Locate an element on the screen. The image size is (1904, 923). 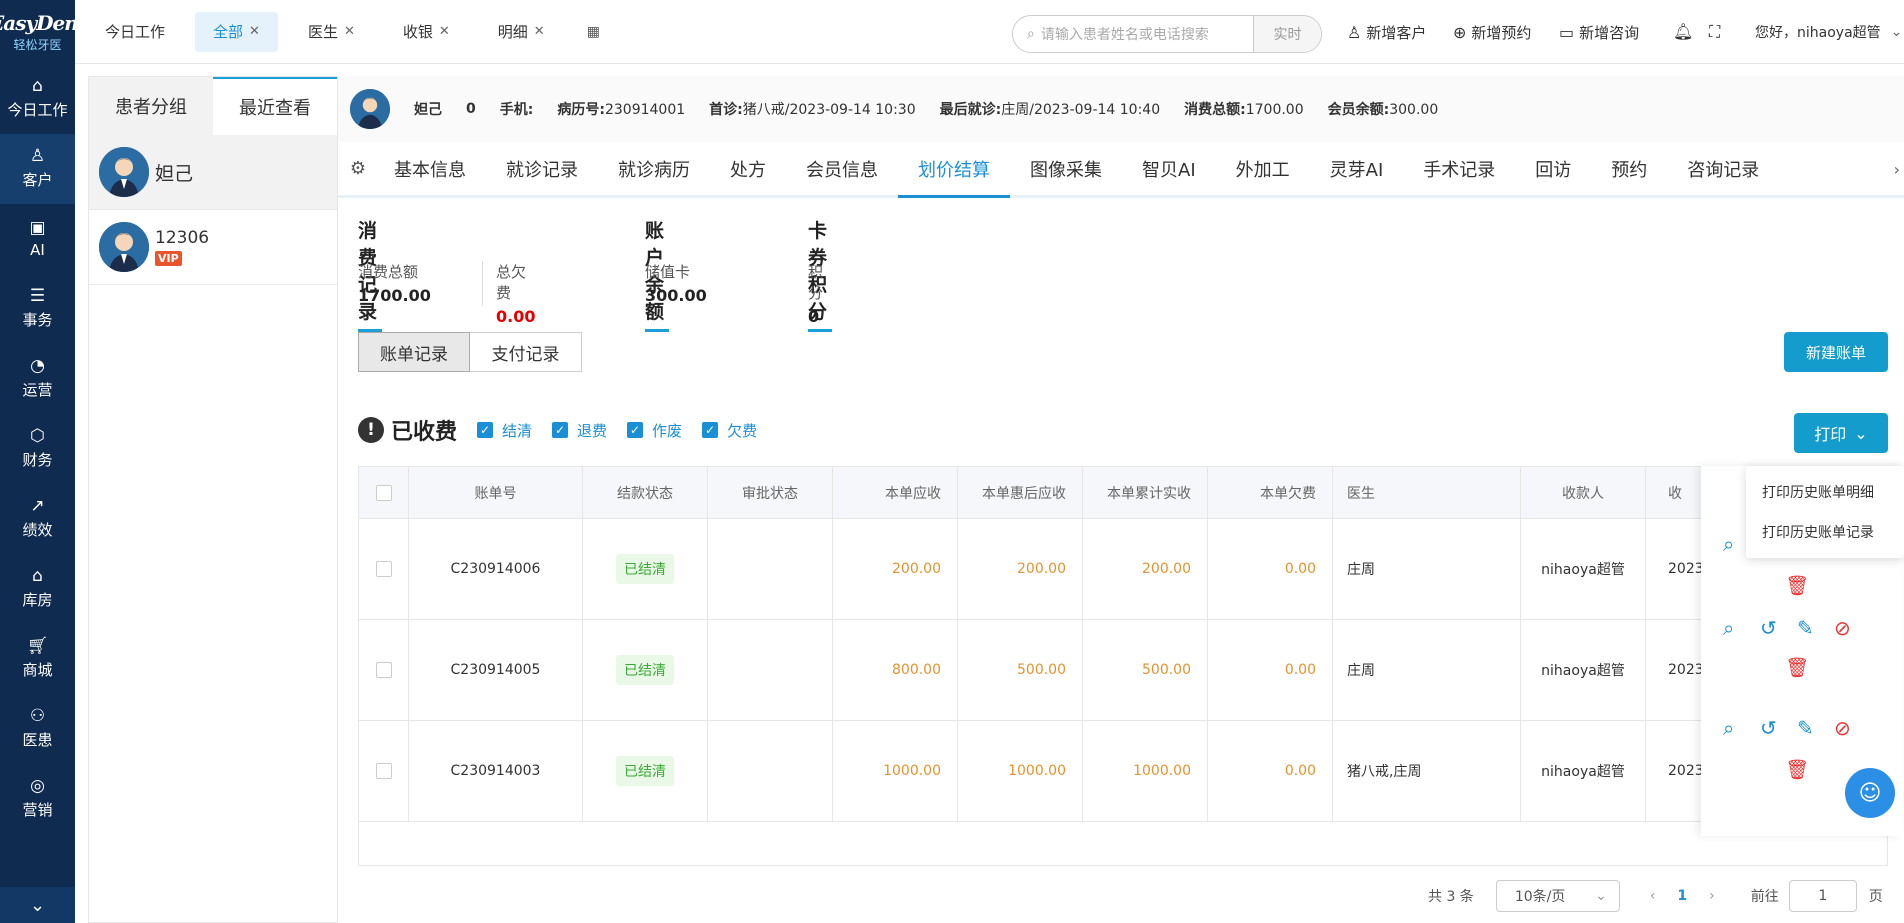
new-consult-button: ▭ 新增咨询 is located at coordinates (1599, 32).